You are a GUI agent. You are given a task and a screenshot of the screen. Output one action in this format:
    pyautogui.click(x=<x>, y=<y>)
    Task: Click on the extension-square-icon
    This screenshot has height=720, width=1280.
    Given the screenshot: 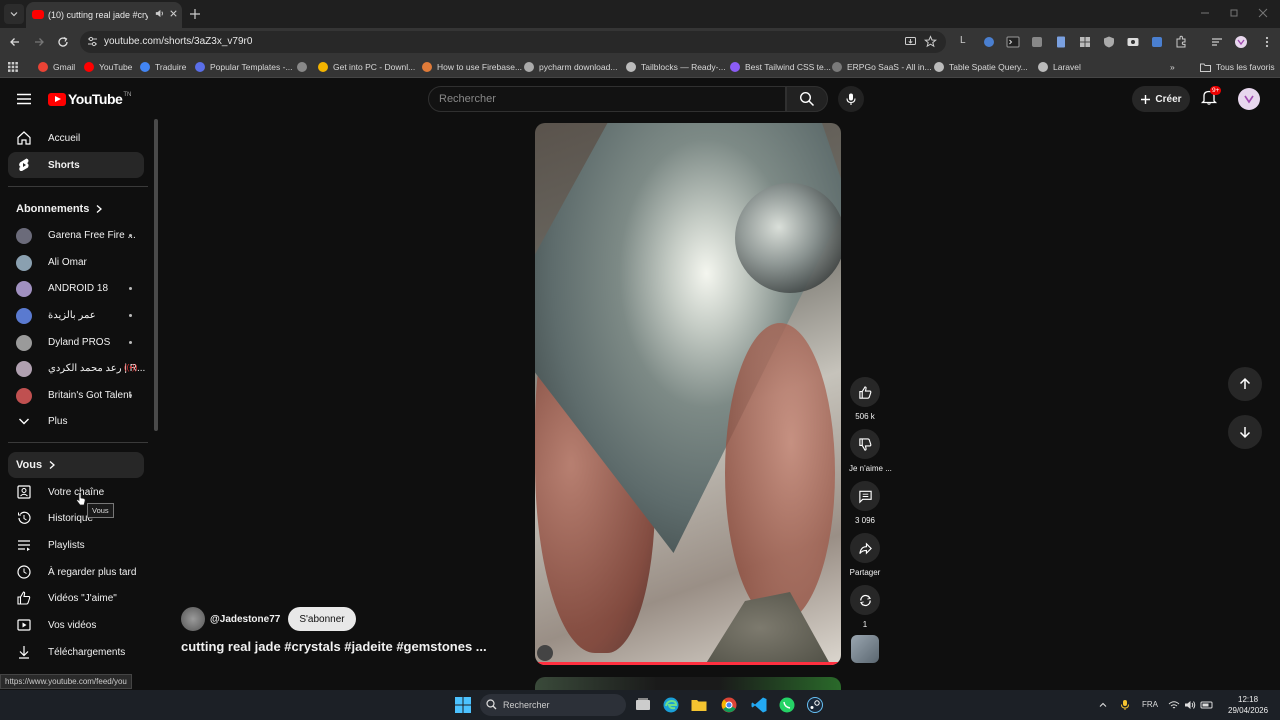 What is the action you would take?
    pyautogui.click(x=1037, y=42)
    